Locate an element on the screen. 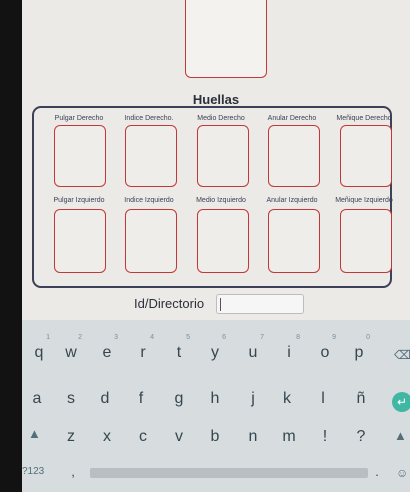 The height and width of the screenshot is (492, 410). text-caret is located at coordinates (220, 304).